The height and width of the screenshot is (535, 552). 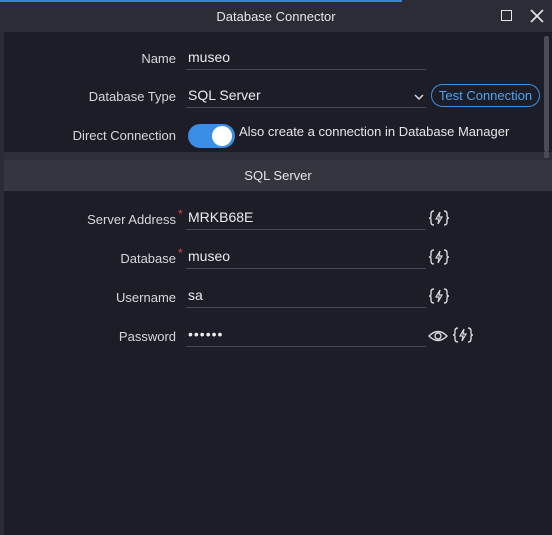 What do you see at coordinates (209, 57) in the screenshot?
I see `name-value: museo` at bounding box center [209, 57].